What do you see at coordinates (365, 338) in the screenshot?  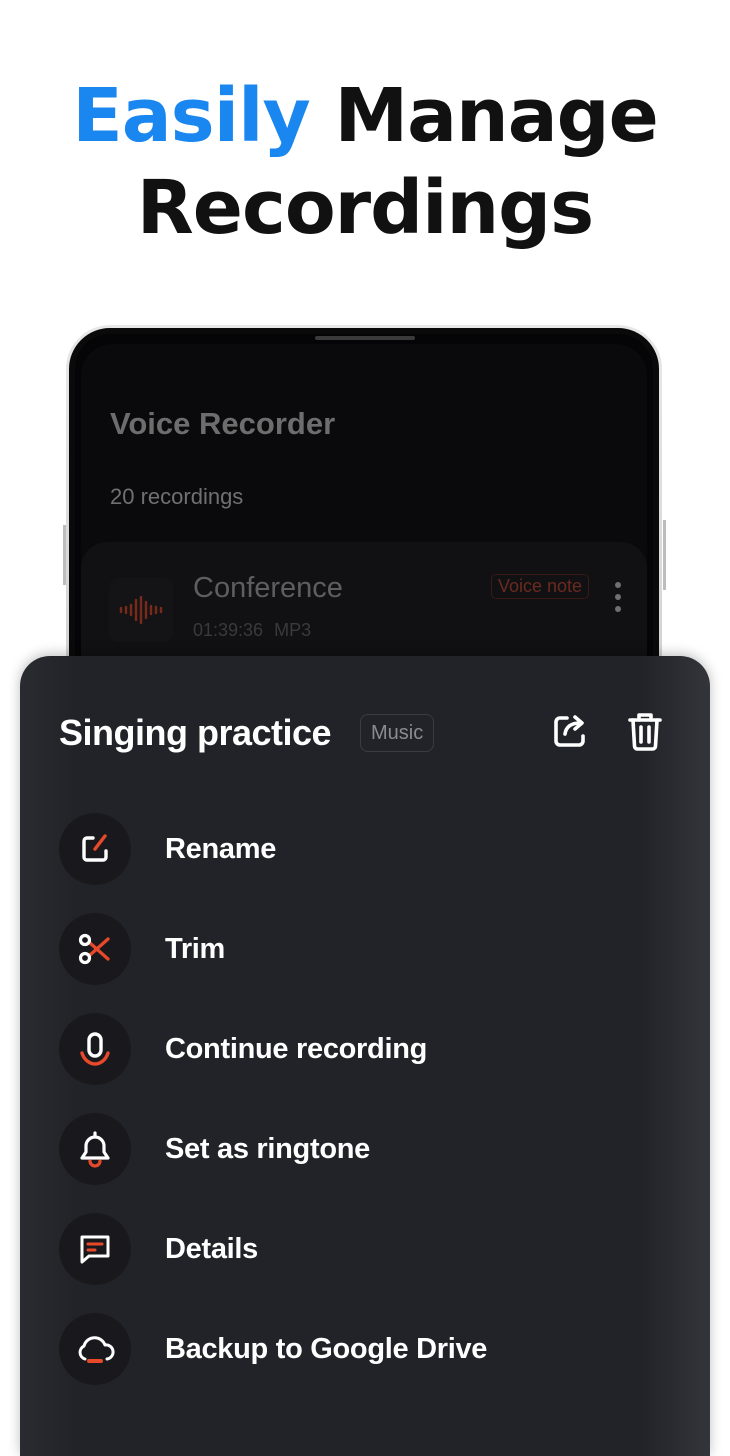 I see `phone-speaker` at bounding box center [365, 338].